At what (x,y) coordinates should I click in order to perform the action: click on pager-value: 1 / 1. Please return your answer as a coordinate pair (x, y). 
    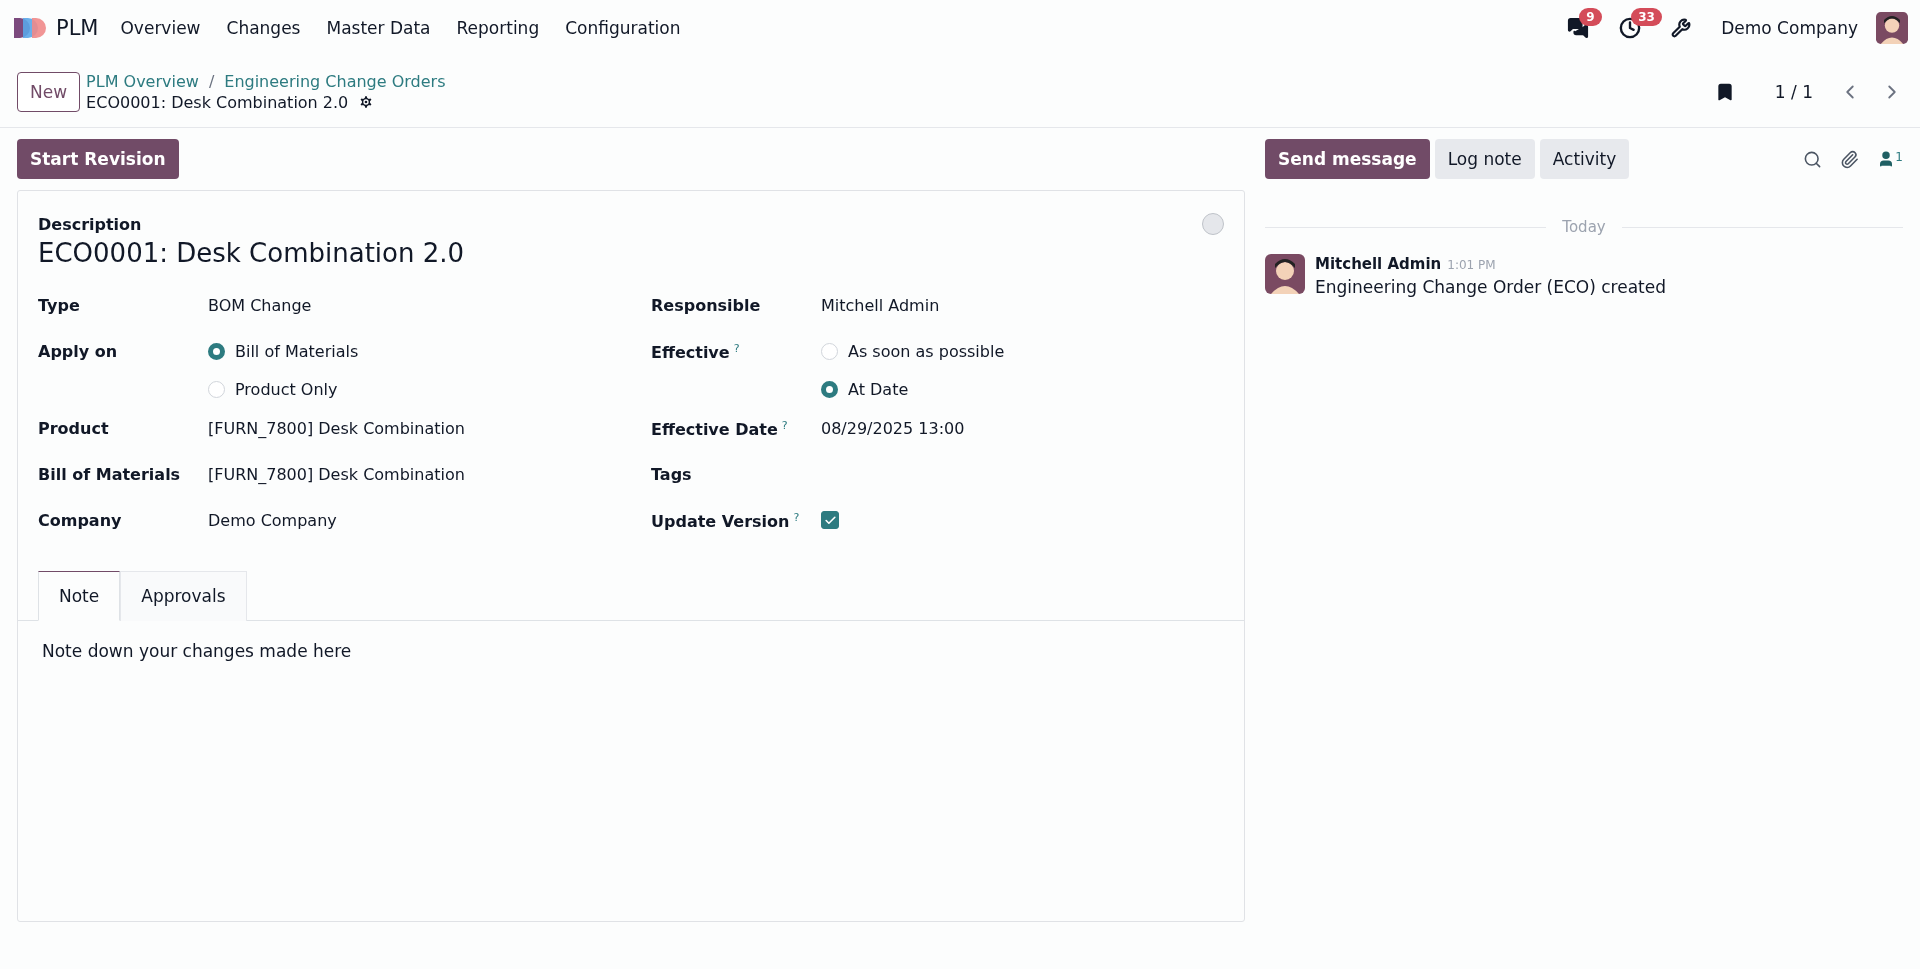
    Looking at the image, I should click on (1793, 91).